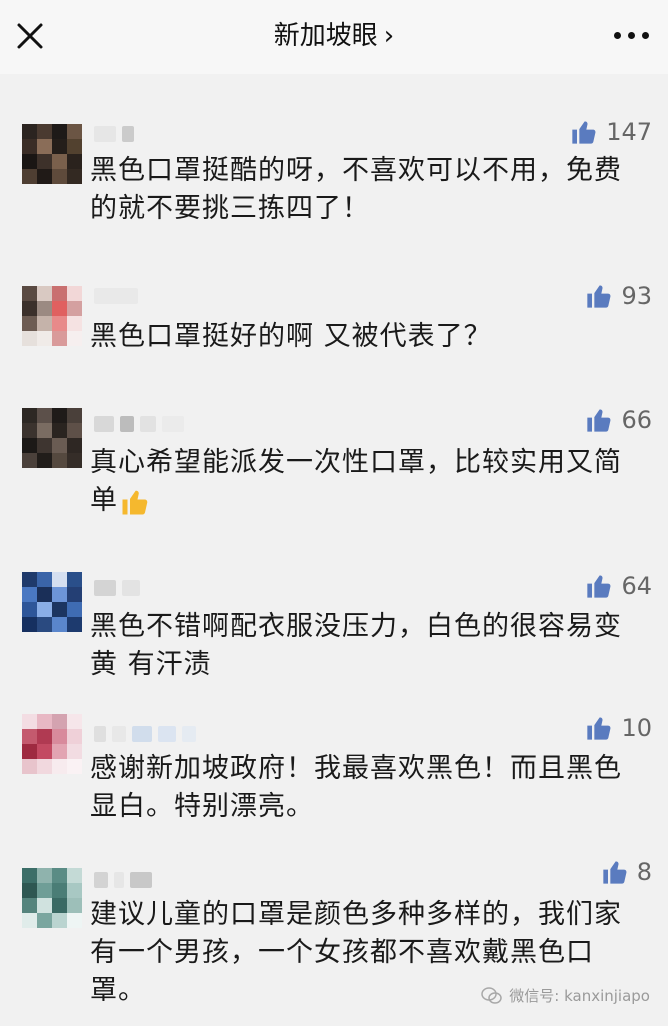 The image size is (668, 1026). Describe the element at coordinates (618, 586) in the screenshot. I see `like-button: 64` at that location.